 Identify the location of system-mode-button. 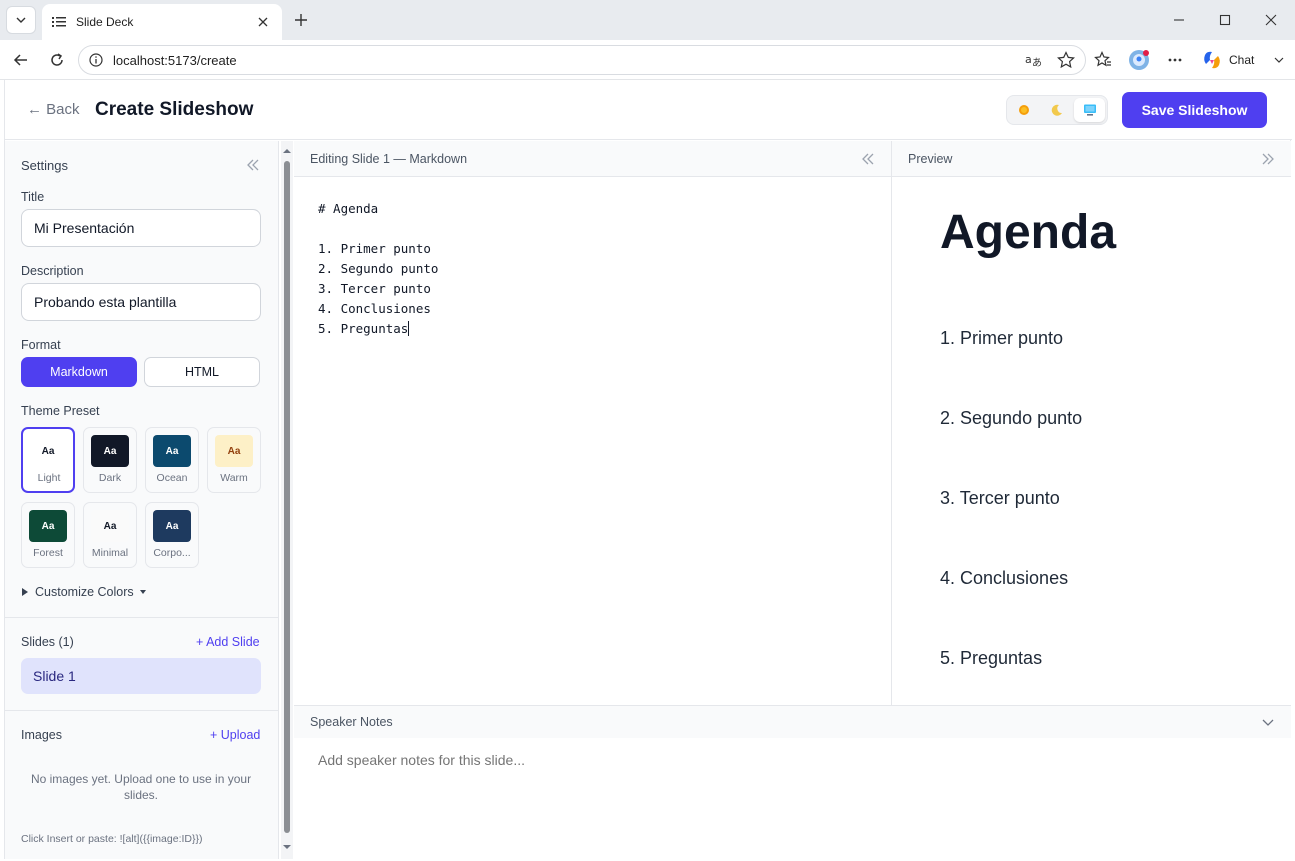
(1090, 110).